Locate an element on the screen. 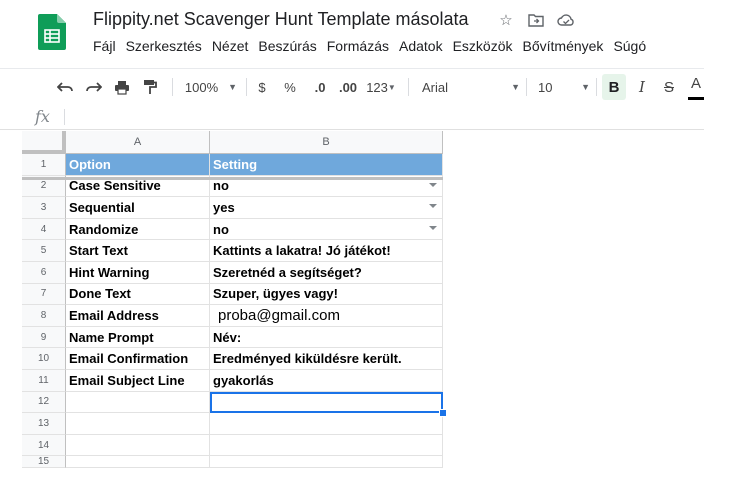 This screenshot has height=491, width=737. menu-edit: Szerkesztés is located at coordinates (164, 46).